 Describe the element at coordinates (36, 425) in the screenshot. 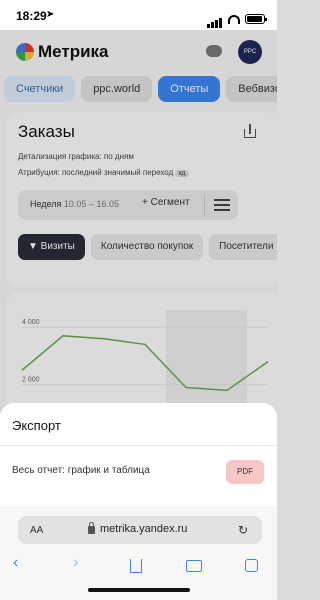

I see `export-title: Экспорт` at that location.